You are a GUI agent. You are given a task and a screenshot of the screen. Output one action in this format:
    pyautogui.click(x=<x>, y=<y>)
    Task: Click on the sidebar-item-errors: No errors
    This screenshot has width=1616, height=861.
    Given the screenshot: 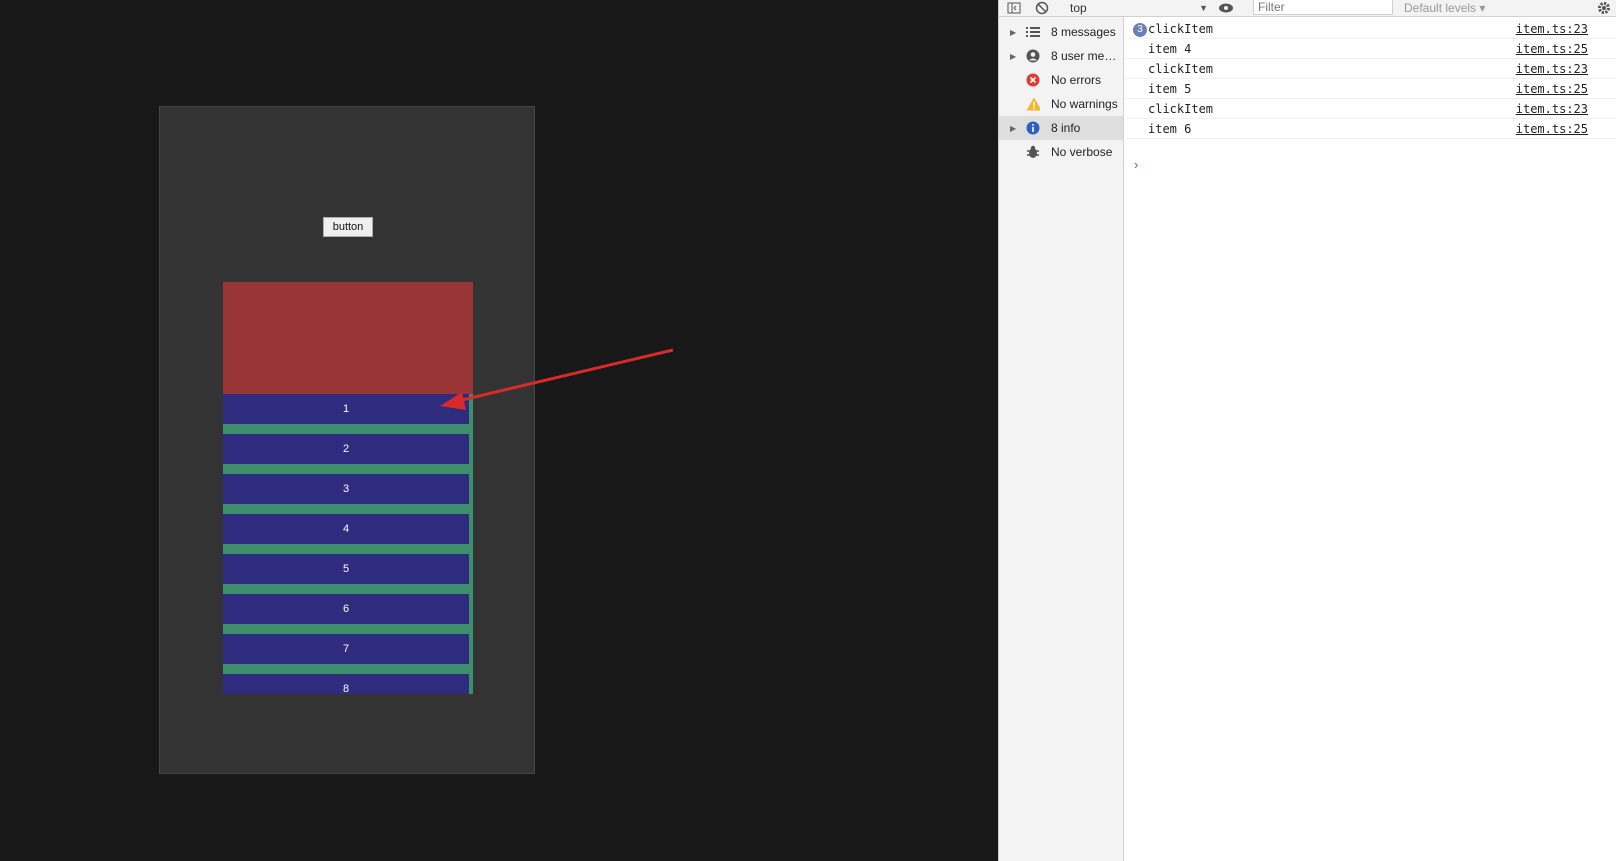 What is the action you would take?
    pyautogui.click(x=1061, y=80)
    